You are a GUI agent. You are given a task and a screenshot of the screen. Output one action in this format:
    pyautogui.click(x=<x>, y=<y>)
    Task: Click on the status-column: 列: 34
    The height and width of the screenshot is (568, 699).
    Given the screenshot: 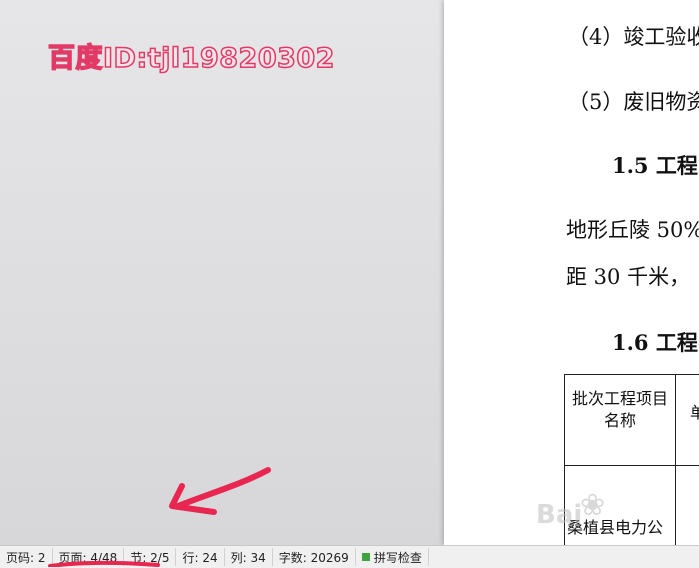 What is the action you would take?
    pyautogui.click(x=249, y=557)
    